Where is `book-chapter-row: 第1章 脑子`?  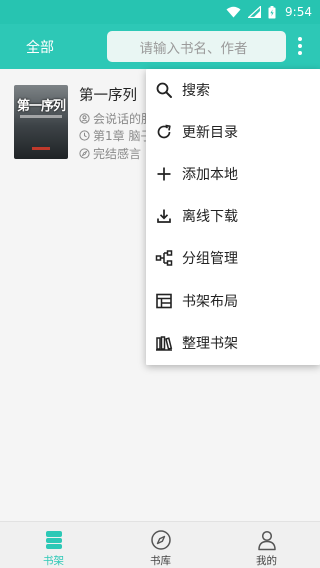
book-chapter-row: 第1章 脑子 is located at coordinates (115, 135).